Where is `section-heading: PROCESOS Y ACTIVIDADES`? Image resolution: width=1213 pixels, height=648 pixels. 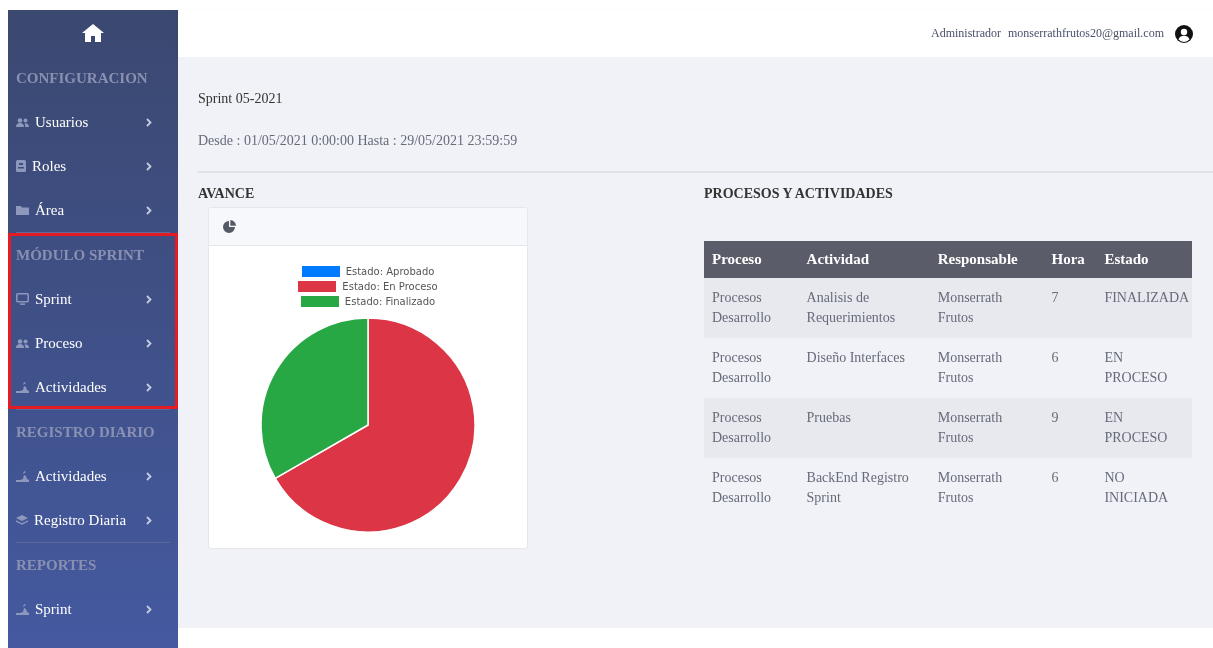
section-heading: PROCESOS Y ACTIVIDADES is located at coordinates (799, 194).